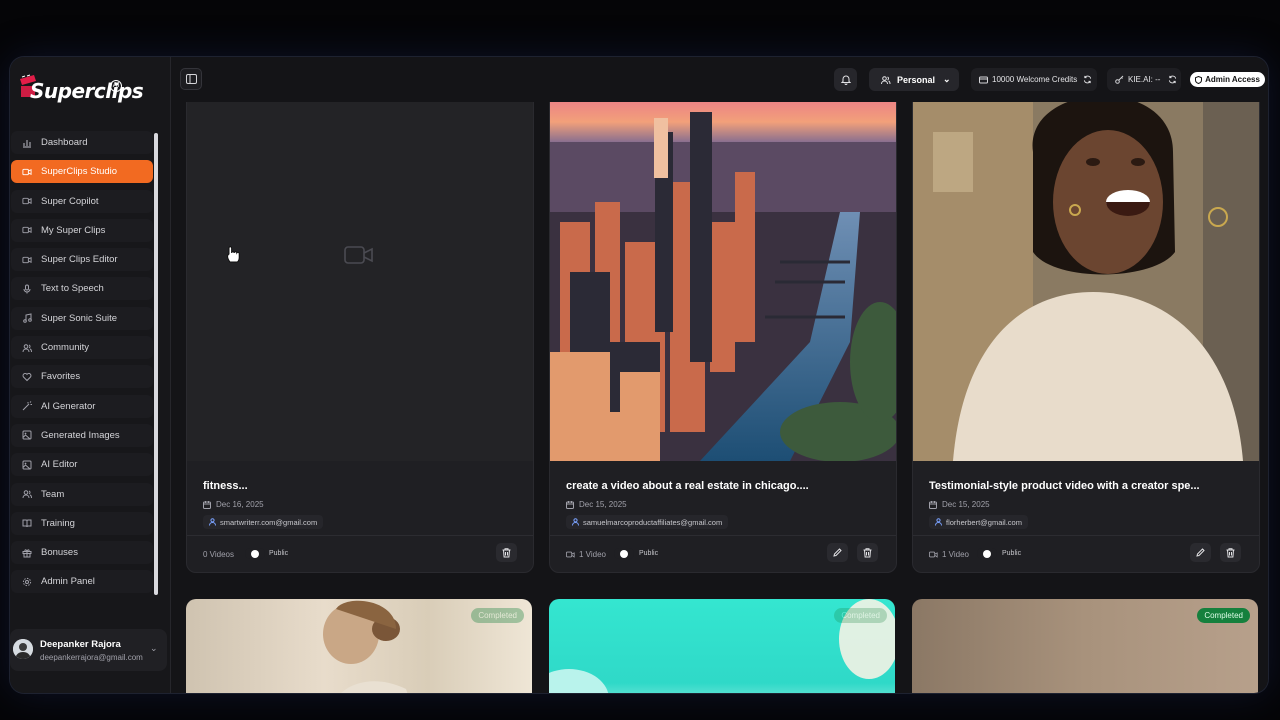 Image resolution: width=1280 pixels, height=720 pixels. What do you see at coordinates (82, 465) in the screenshot?
I see `sidebar-item-ai-editor: AI Editor` at bounding box center [82, 465].